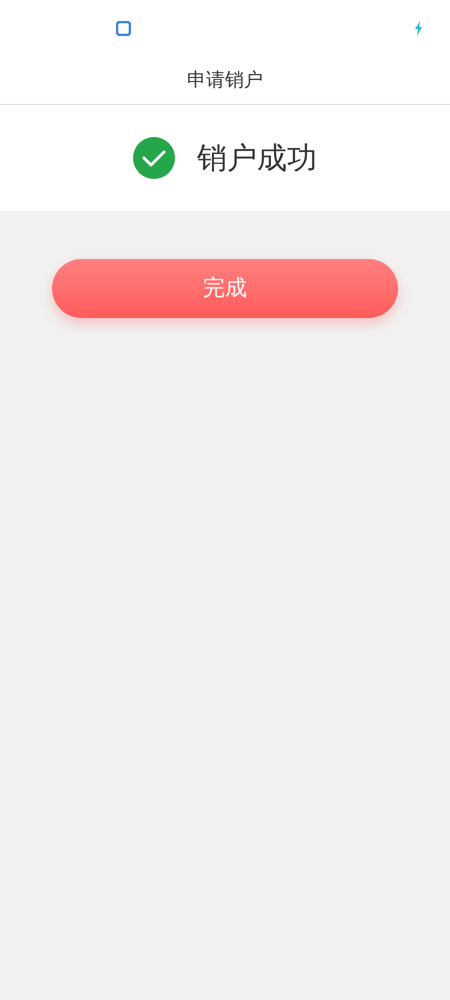  What do you see at coordinates (225, 288) in the screenshot?
I see `done-button: 完成` at bounding box center [225, 288].